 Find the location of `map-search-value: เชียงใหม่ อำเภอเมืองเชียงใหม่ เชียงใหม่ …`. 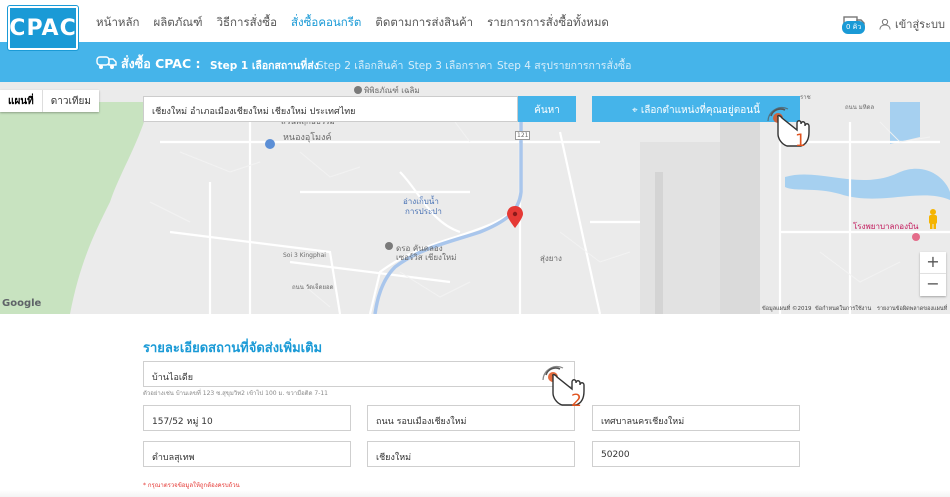

map-search-value: เชียงใหม่ อำเภอเมืองเชียงใหม่ เชียงใหม่ … is located at coordinates (254, 112).